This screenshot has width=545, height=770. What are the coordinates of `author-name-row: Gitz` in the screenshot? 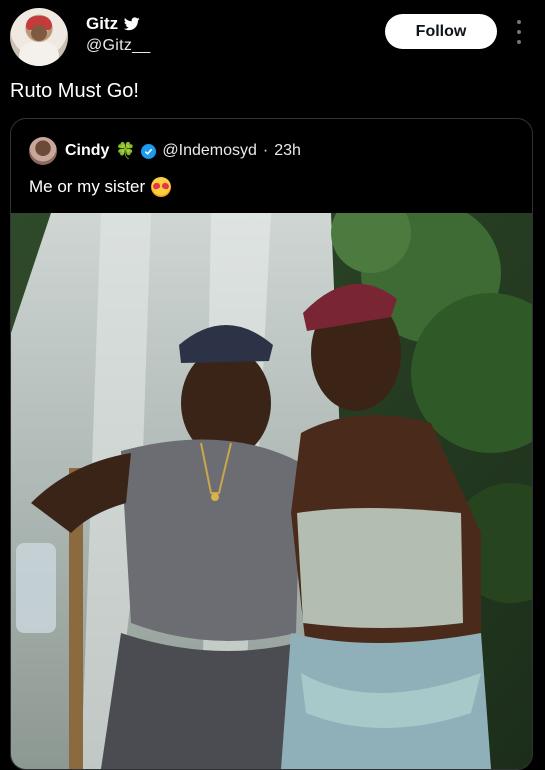 It's located at (113, 24).